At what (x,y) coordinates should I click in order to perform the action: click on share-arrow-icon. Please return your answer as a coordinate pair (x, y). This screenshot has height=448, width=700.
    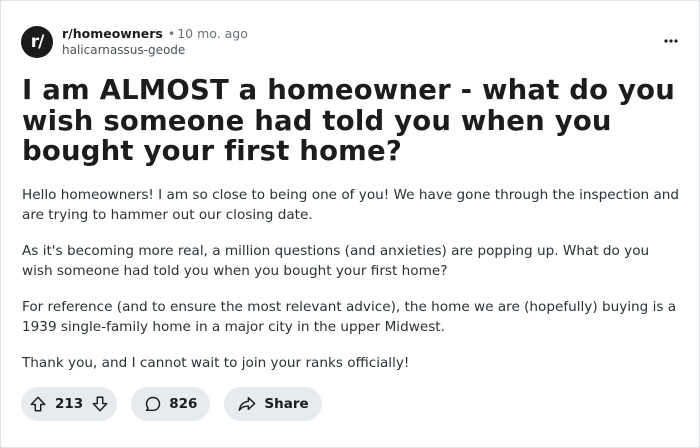
    Looking at the image, I should click on (247, 404).